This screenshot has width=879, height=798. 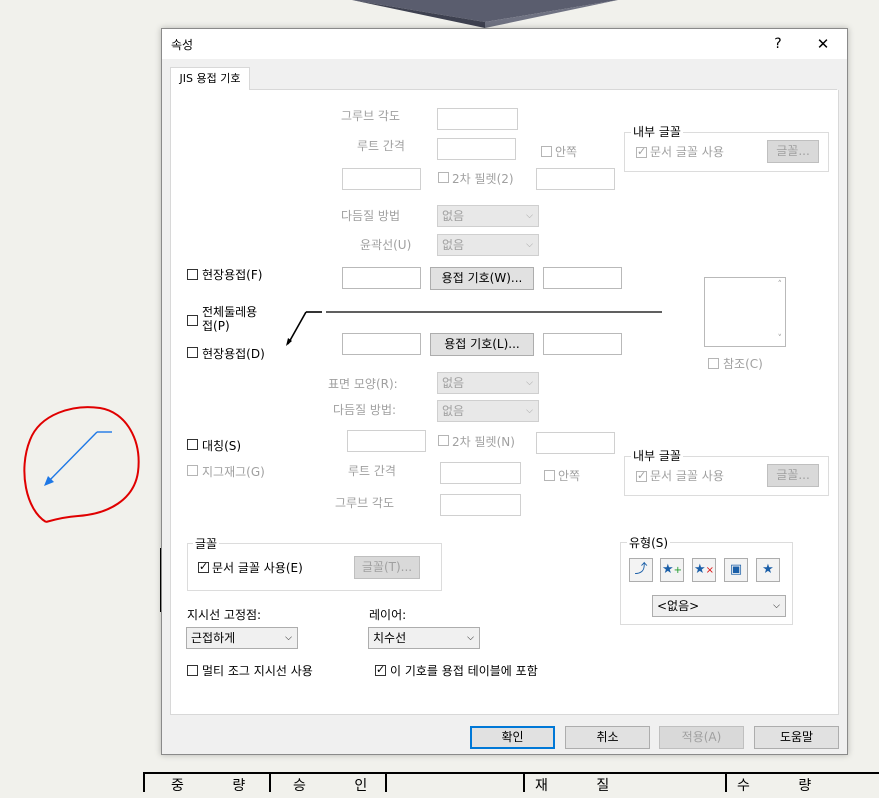 I want to click on table-cell-quantity: 수 량, so click(x=802, y=784).